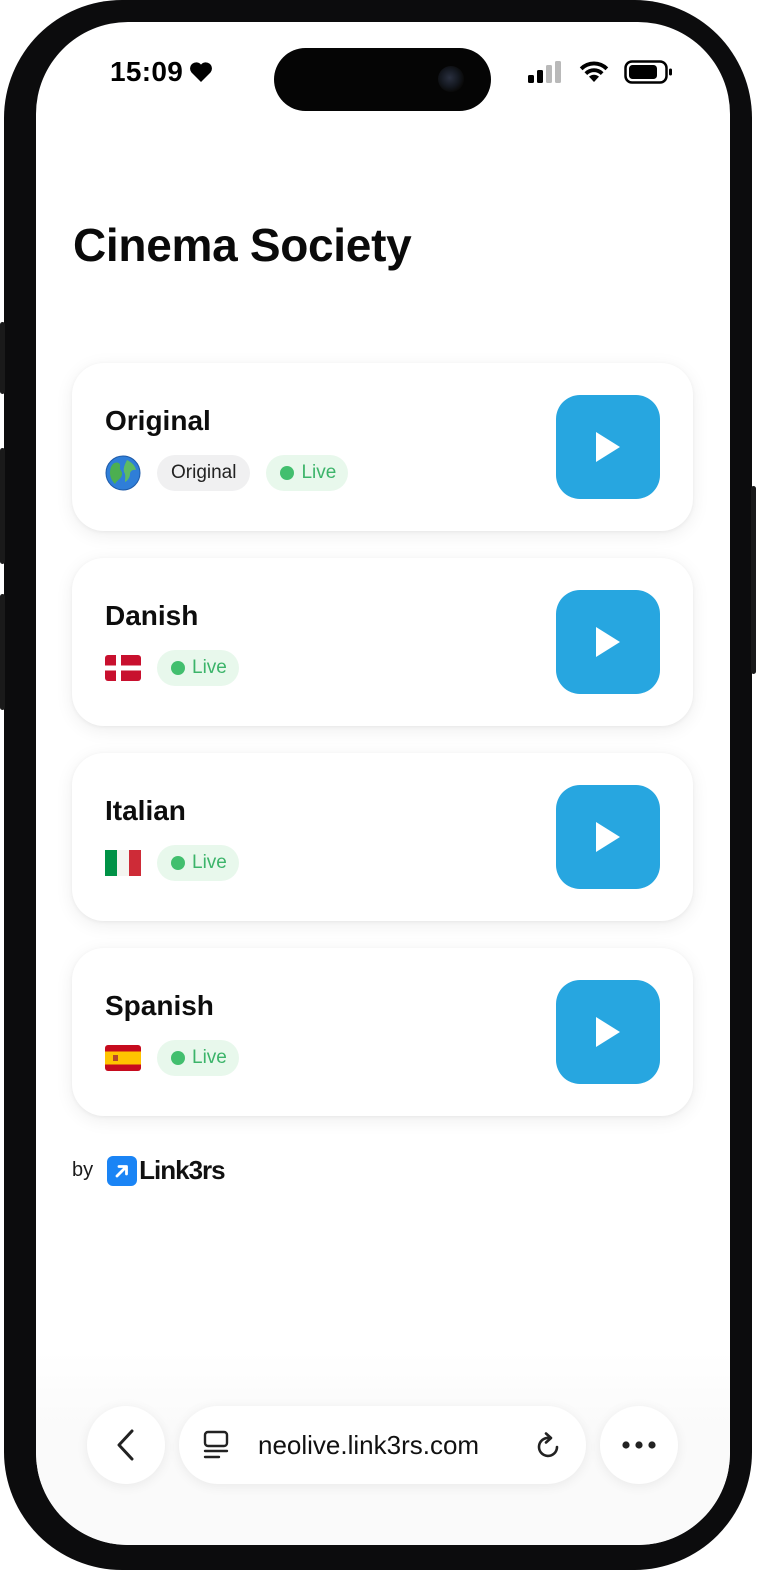  I want to click on channel-card-italian: Italian Live, so click(382, 837).